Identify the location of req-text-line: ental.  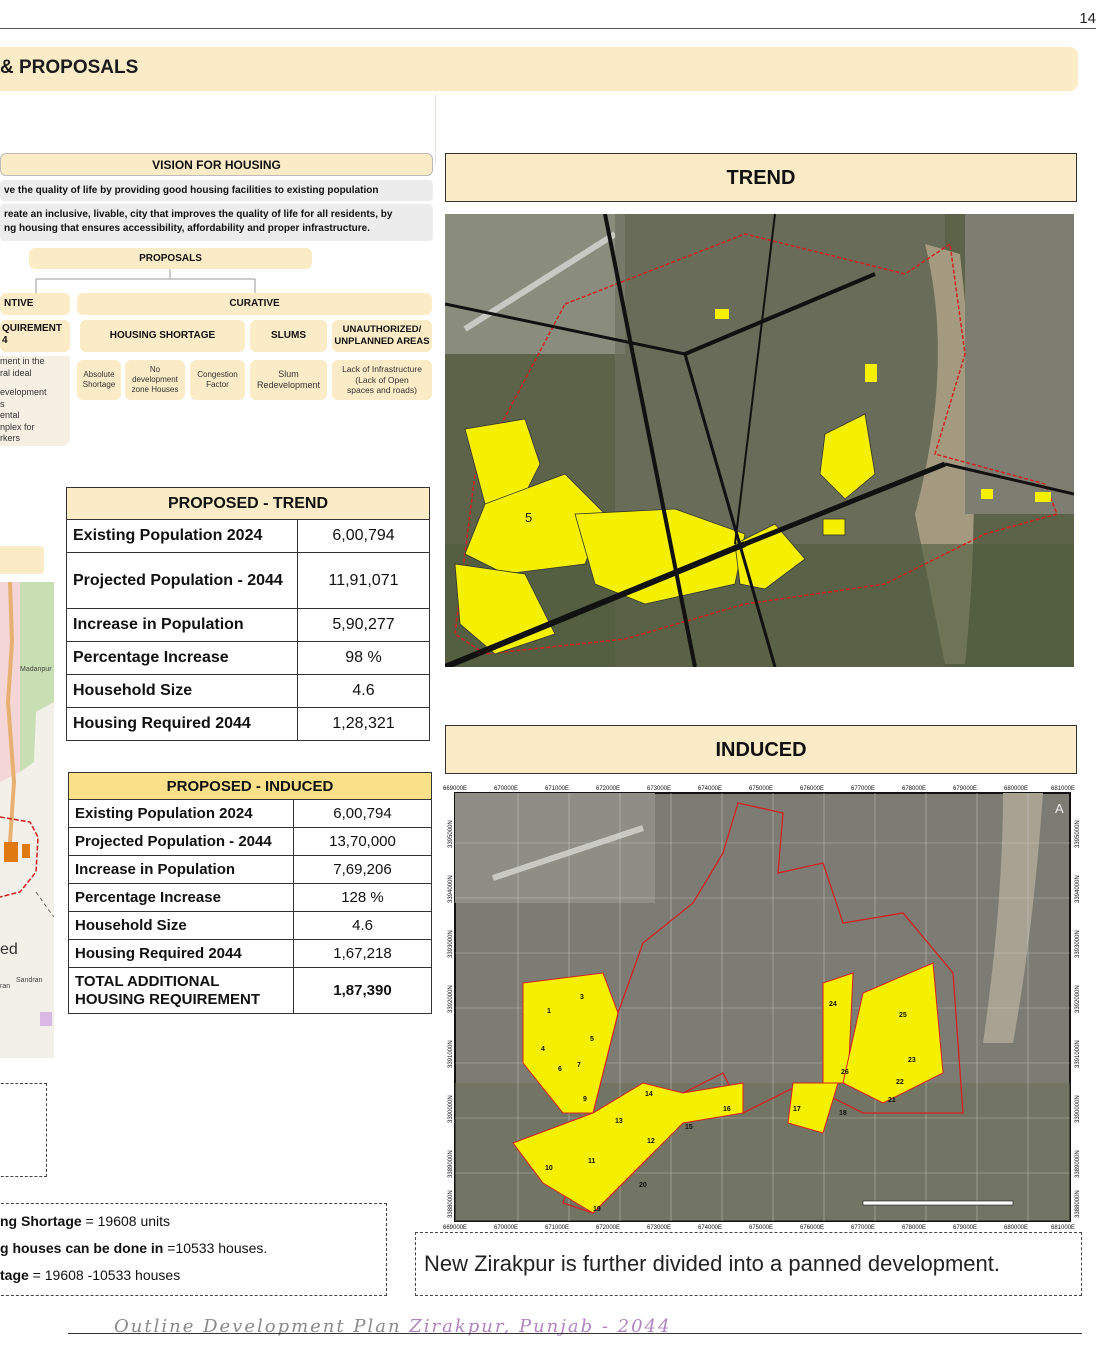
(10, 415).